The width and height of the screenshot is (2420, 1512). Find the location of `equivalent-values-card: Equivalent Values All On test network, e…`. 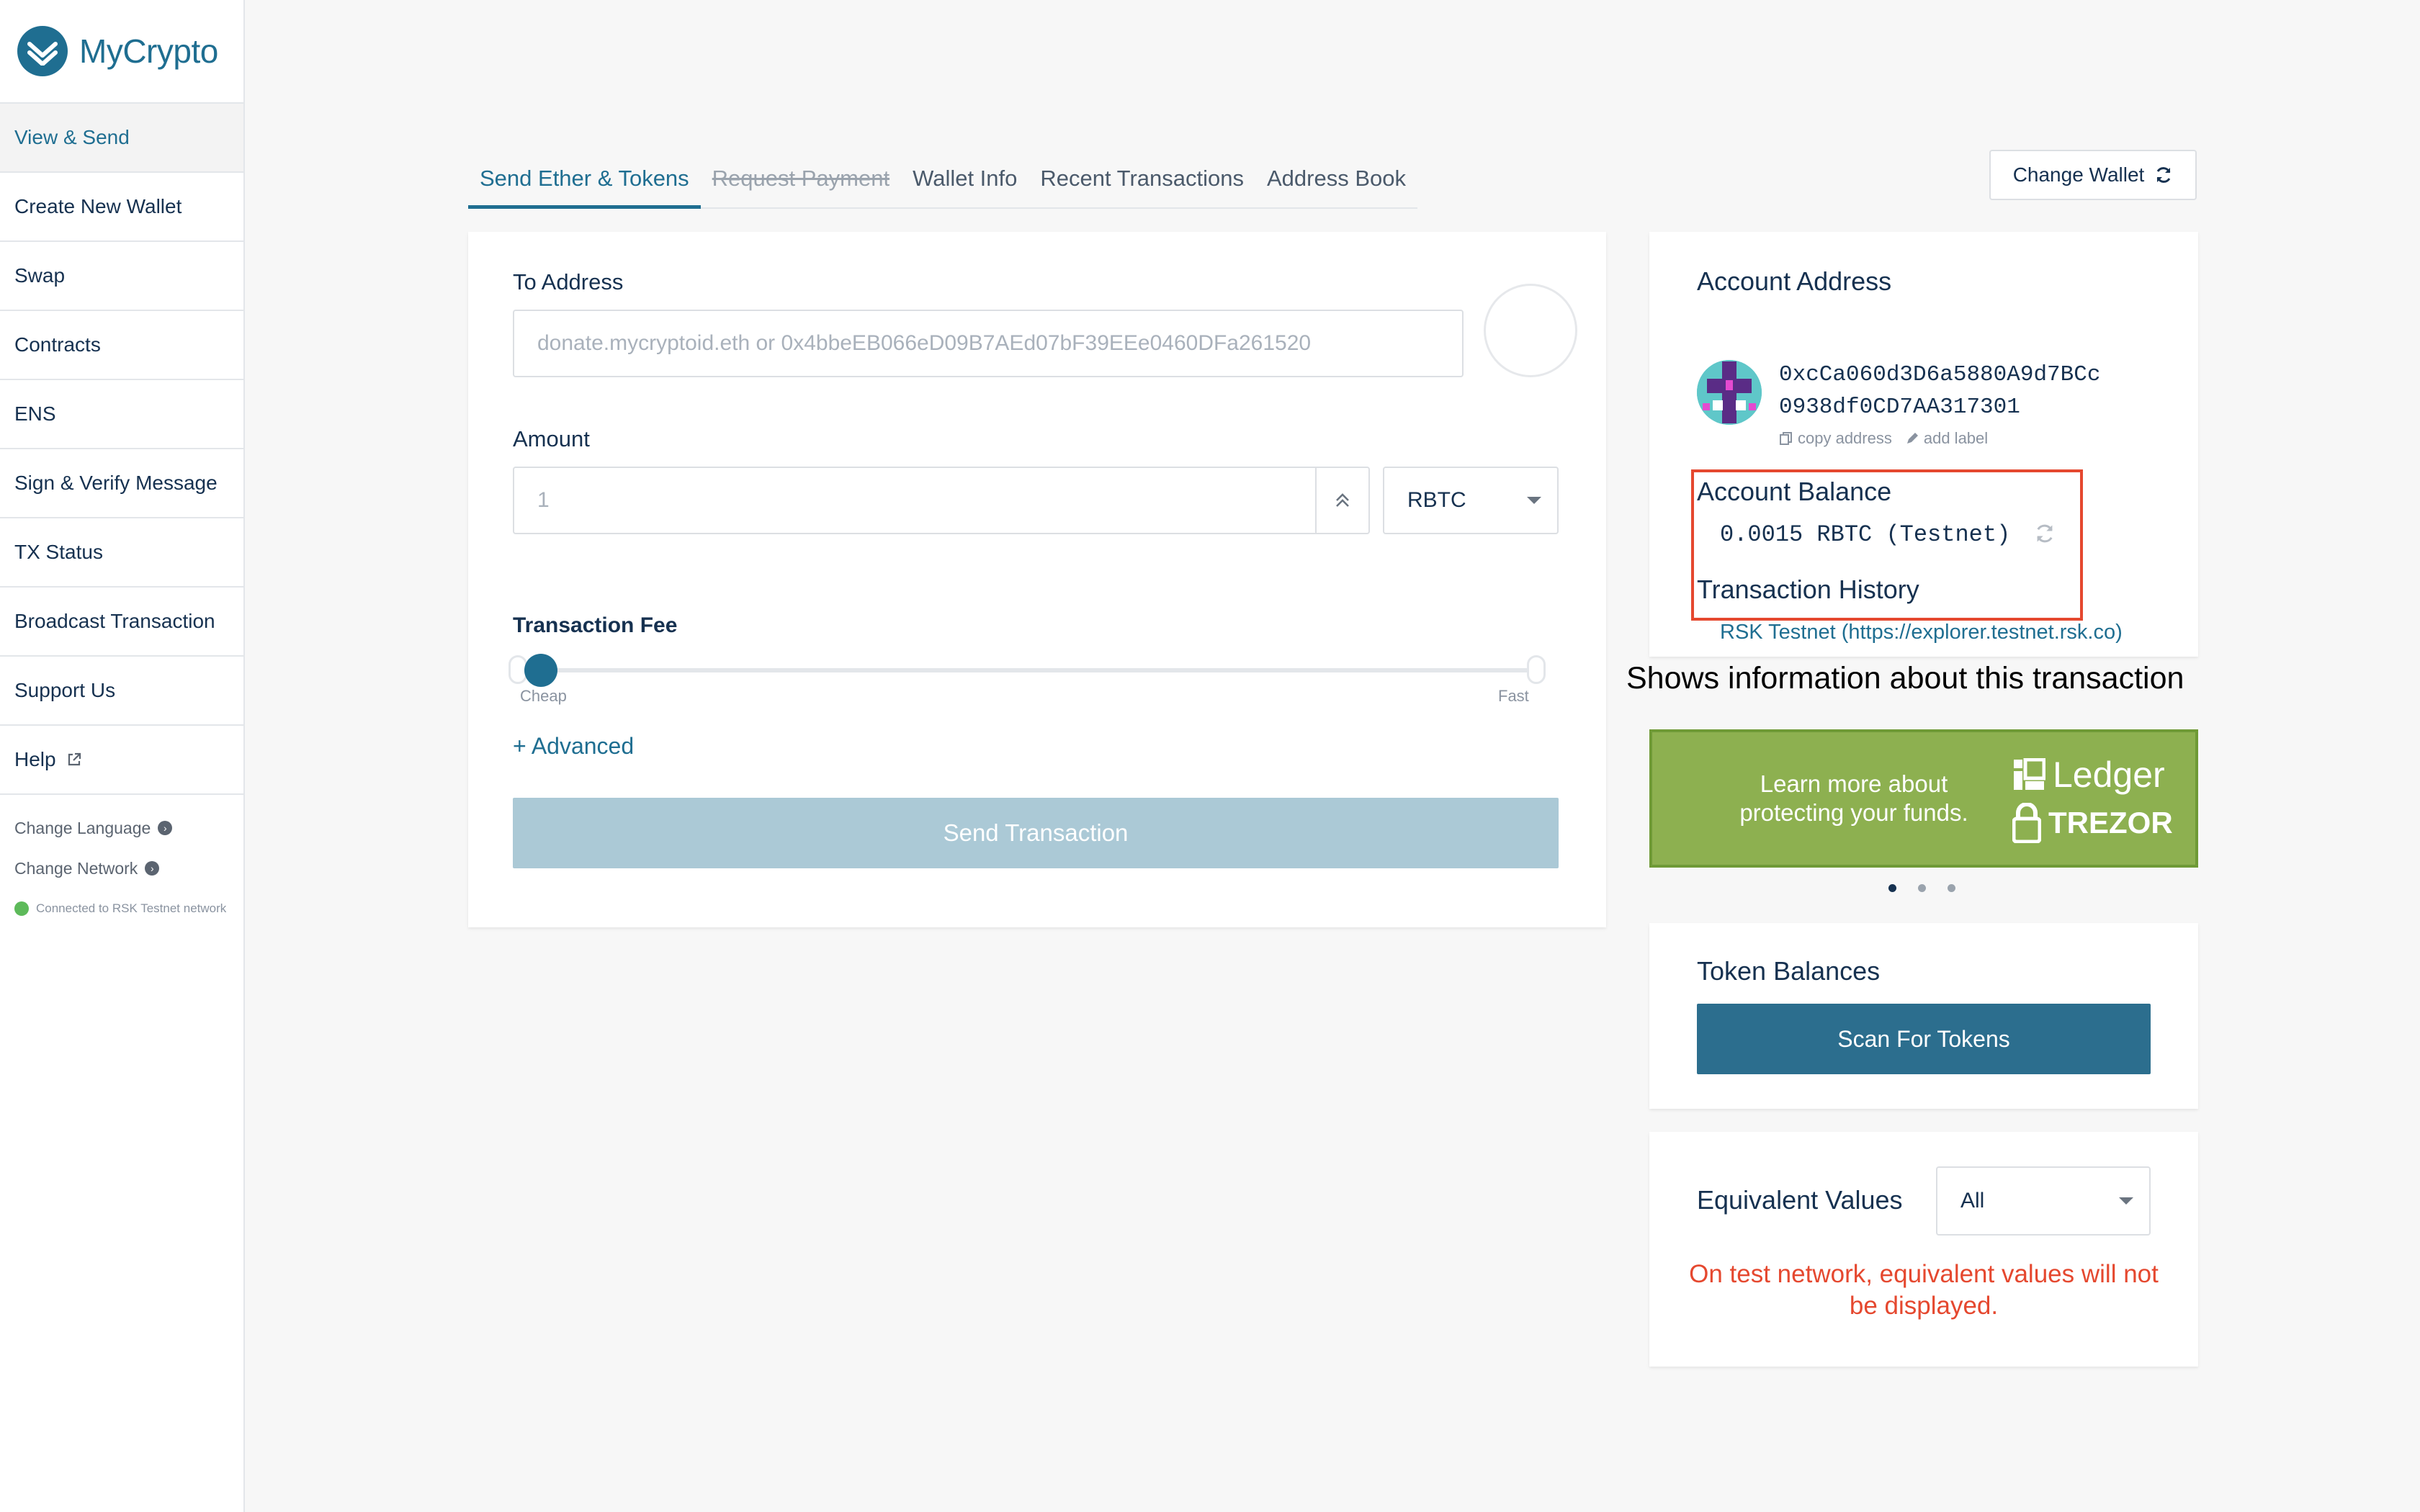

equivalent-values-card: Equivalent Values All On test network, e… is located at coordinates (1923, 1249).